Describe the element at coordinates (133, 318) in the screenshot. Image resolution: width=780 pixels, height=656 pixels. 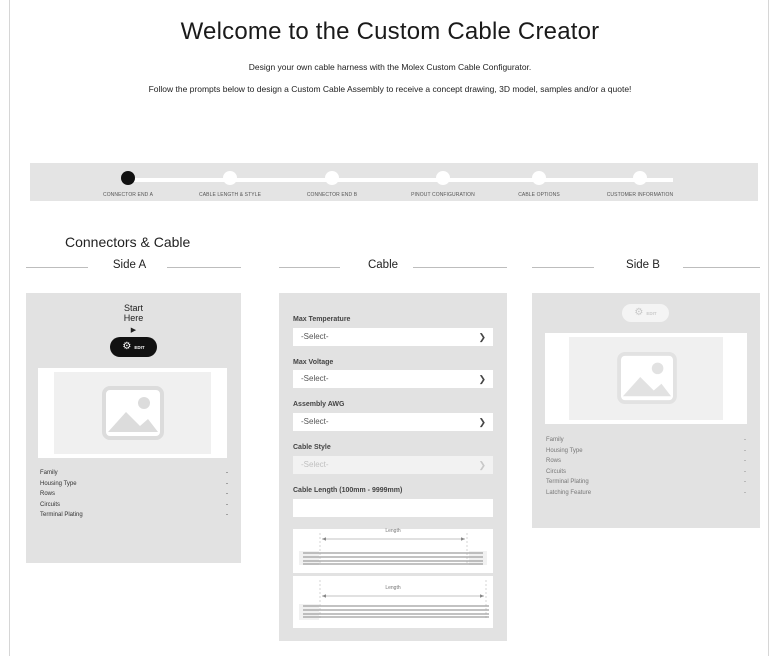
I see `here-text: Here` at that location.